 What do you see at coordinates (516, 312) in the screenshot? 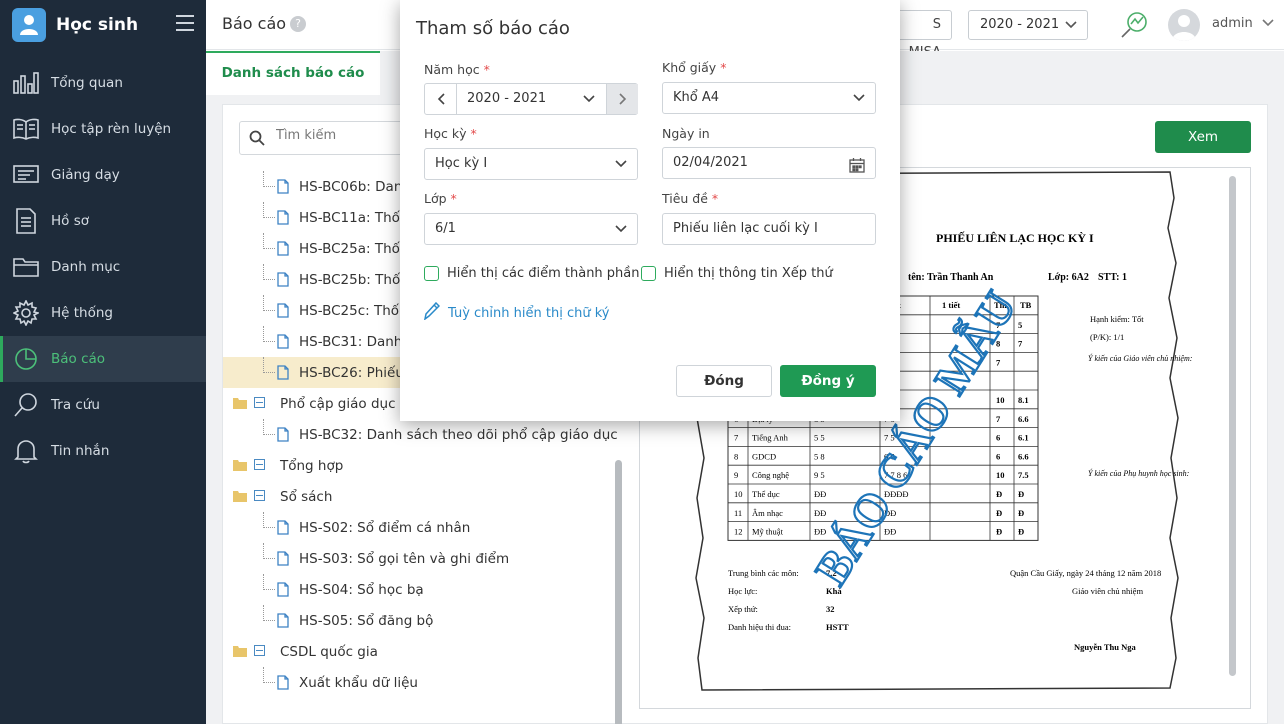
I see `customize-signature-link: Tuỳ chỉnh hiển thị chữ ký` at bounding box center [516, 312].